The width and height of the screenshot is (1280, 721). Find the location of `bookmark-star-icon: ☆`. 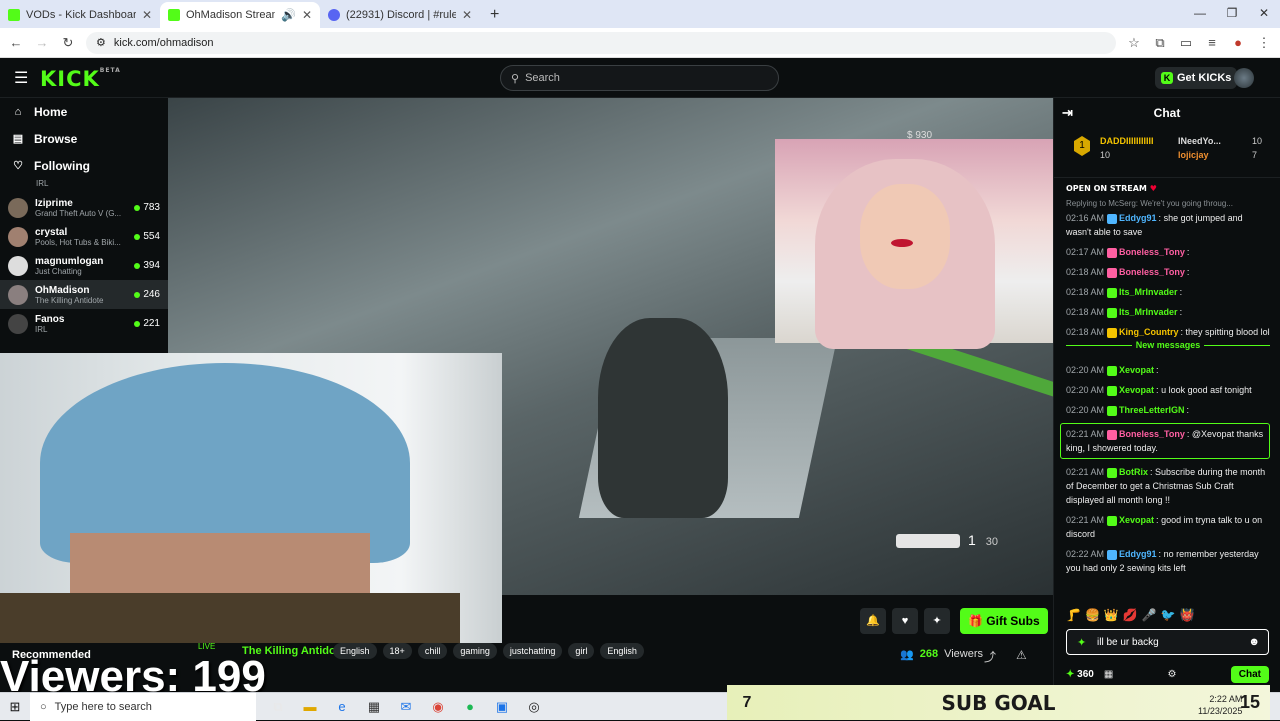

bookmark-star-icon: ☆ is located at coordinates (1134, 43).